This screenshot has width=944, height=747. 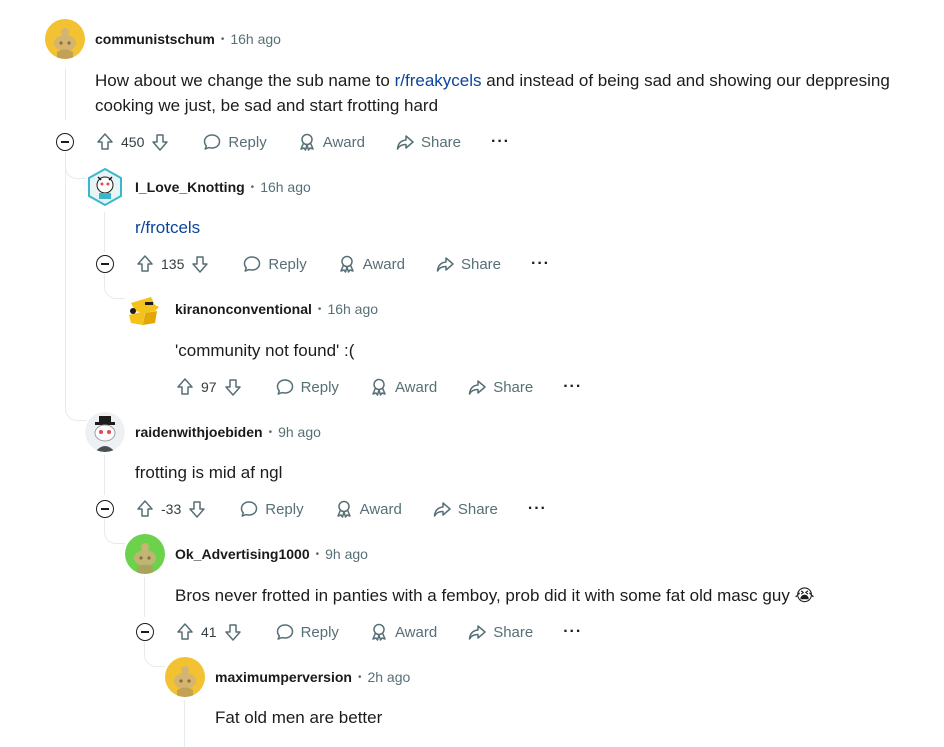 I want to click on vote-score: -33, so click(x=171, y=509).